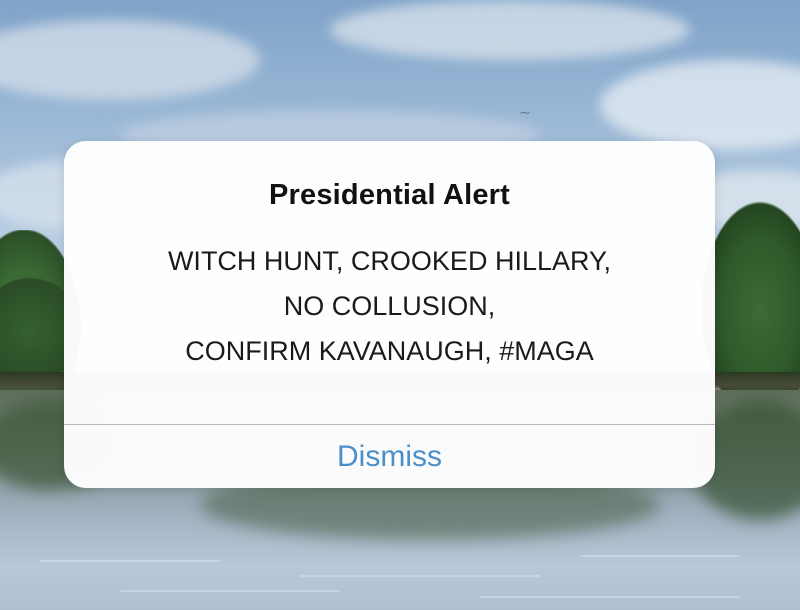 This screenshot has width=800, height=610. I want to click on alert-message-line: WITCH HUNT, CROOKED HILLARY,, so click(389, 261).